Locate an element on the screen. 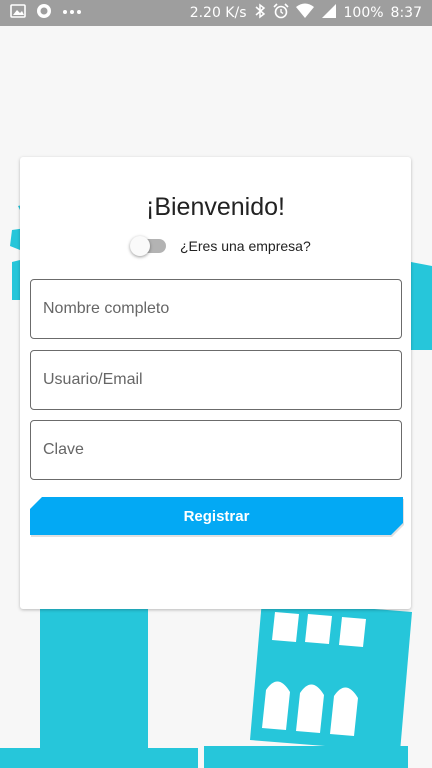  company-toggle-label: ¿Eres una empresa? is located at coordinates (245, 246).